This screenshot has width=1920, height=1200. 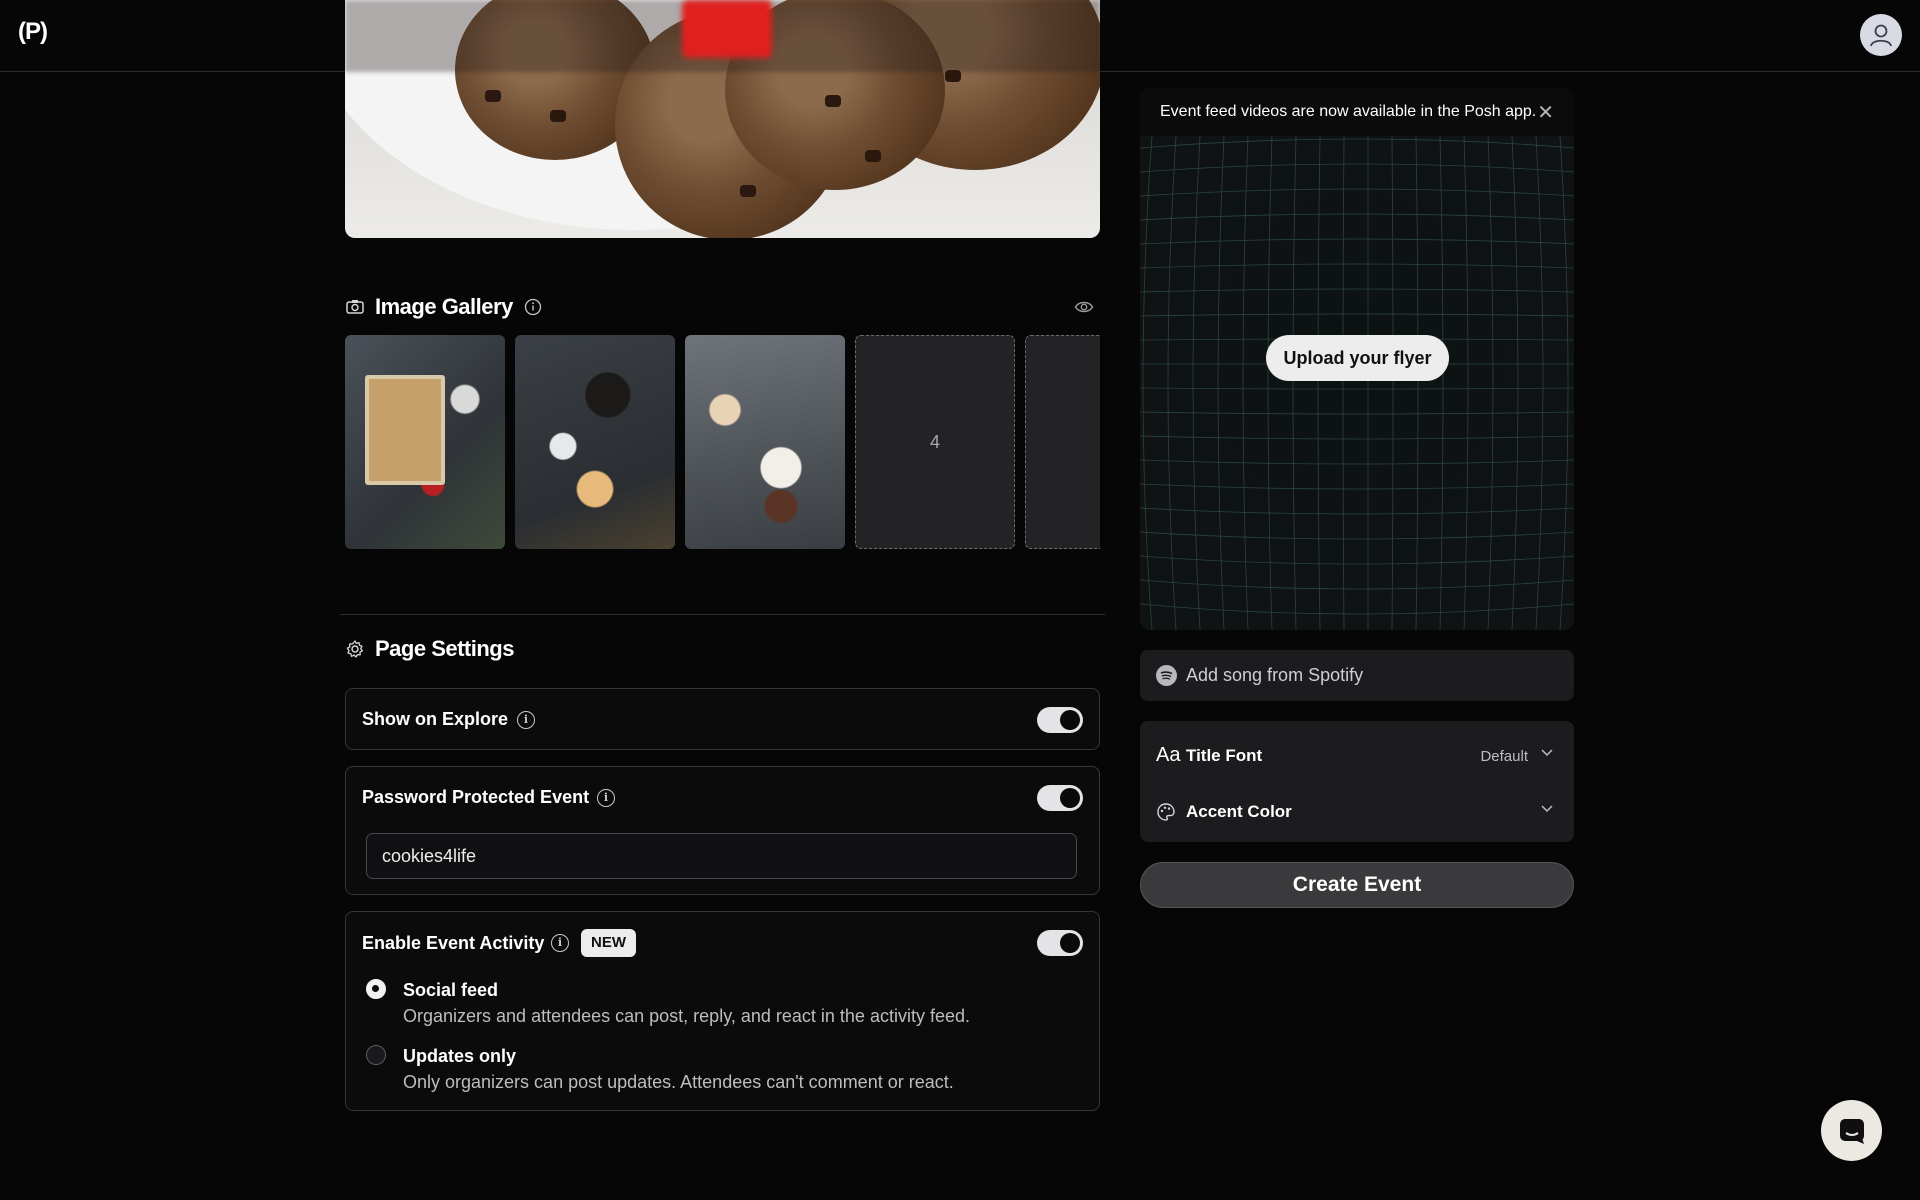 What do you see at coordinates (722, 719) in the screenshot?
I see `show-on-explore-card: Show on Explore i` at bounding box center [722, 719].